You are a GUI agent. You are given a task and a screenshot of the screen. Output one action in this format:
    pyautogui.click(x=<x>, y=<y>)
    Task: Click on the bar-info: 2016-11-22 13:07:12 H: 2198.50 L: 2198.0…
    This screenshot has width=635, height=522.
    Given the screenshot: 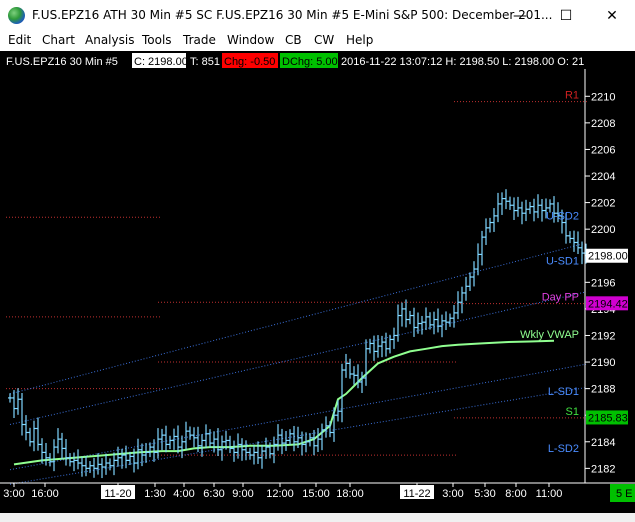 What is the action you would take?
    pyautogui.click(x=462, y=62)
    